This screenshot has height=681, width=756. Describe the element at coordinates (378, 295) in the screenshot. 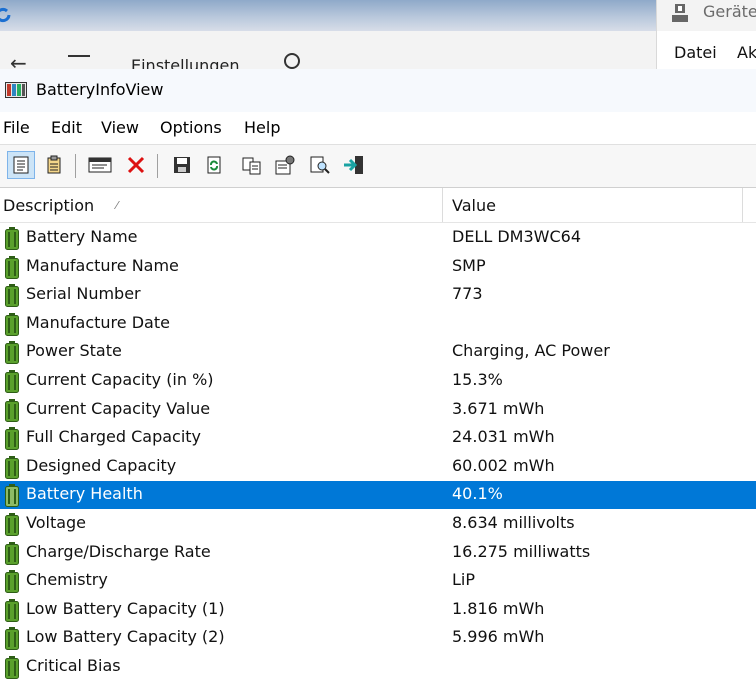

I see `table-row: Serial Number 773` at that location.